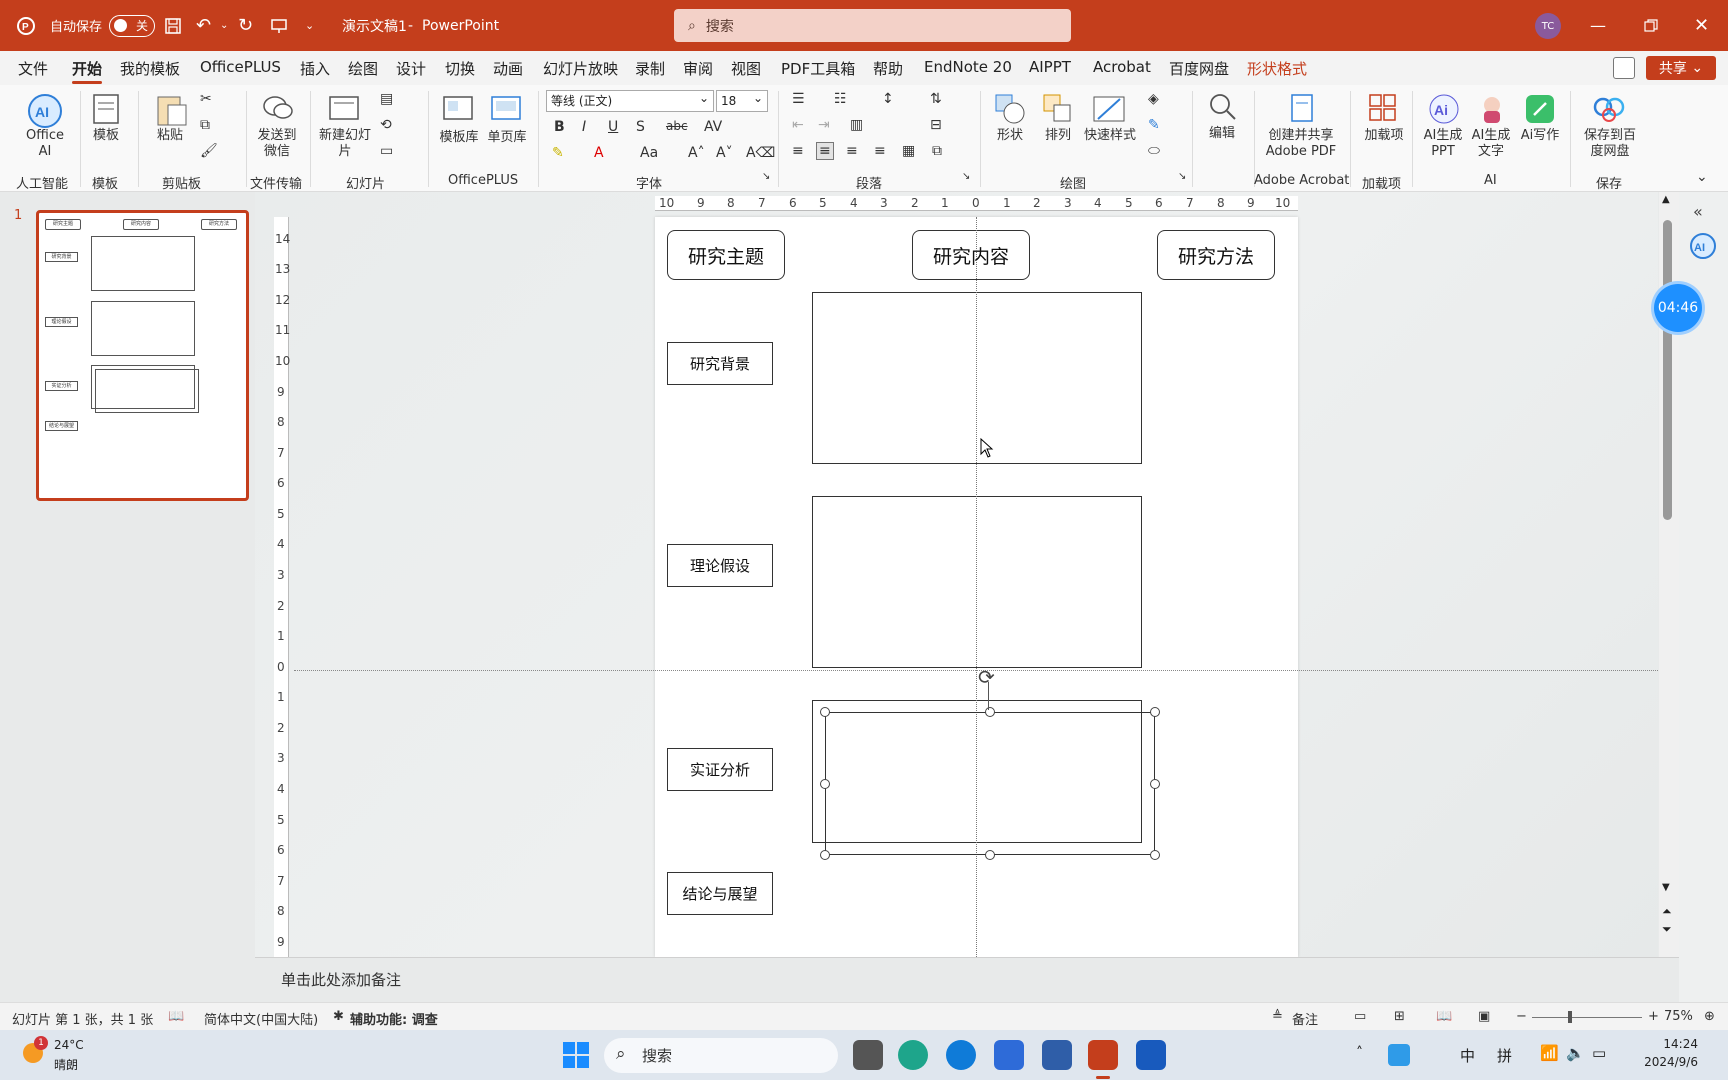 The width and height of the screenshot is (1728, 1080). Describe the element at coordinates (1609, 110) in the screenshot. I see `baidu-netdisk-icon` at that location.